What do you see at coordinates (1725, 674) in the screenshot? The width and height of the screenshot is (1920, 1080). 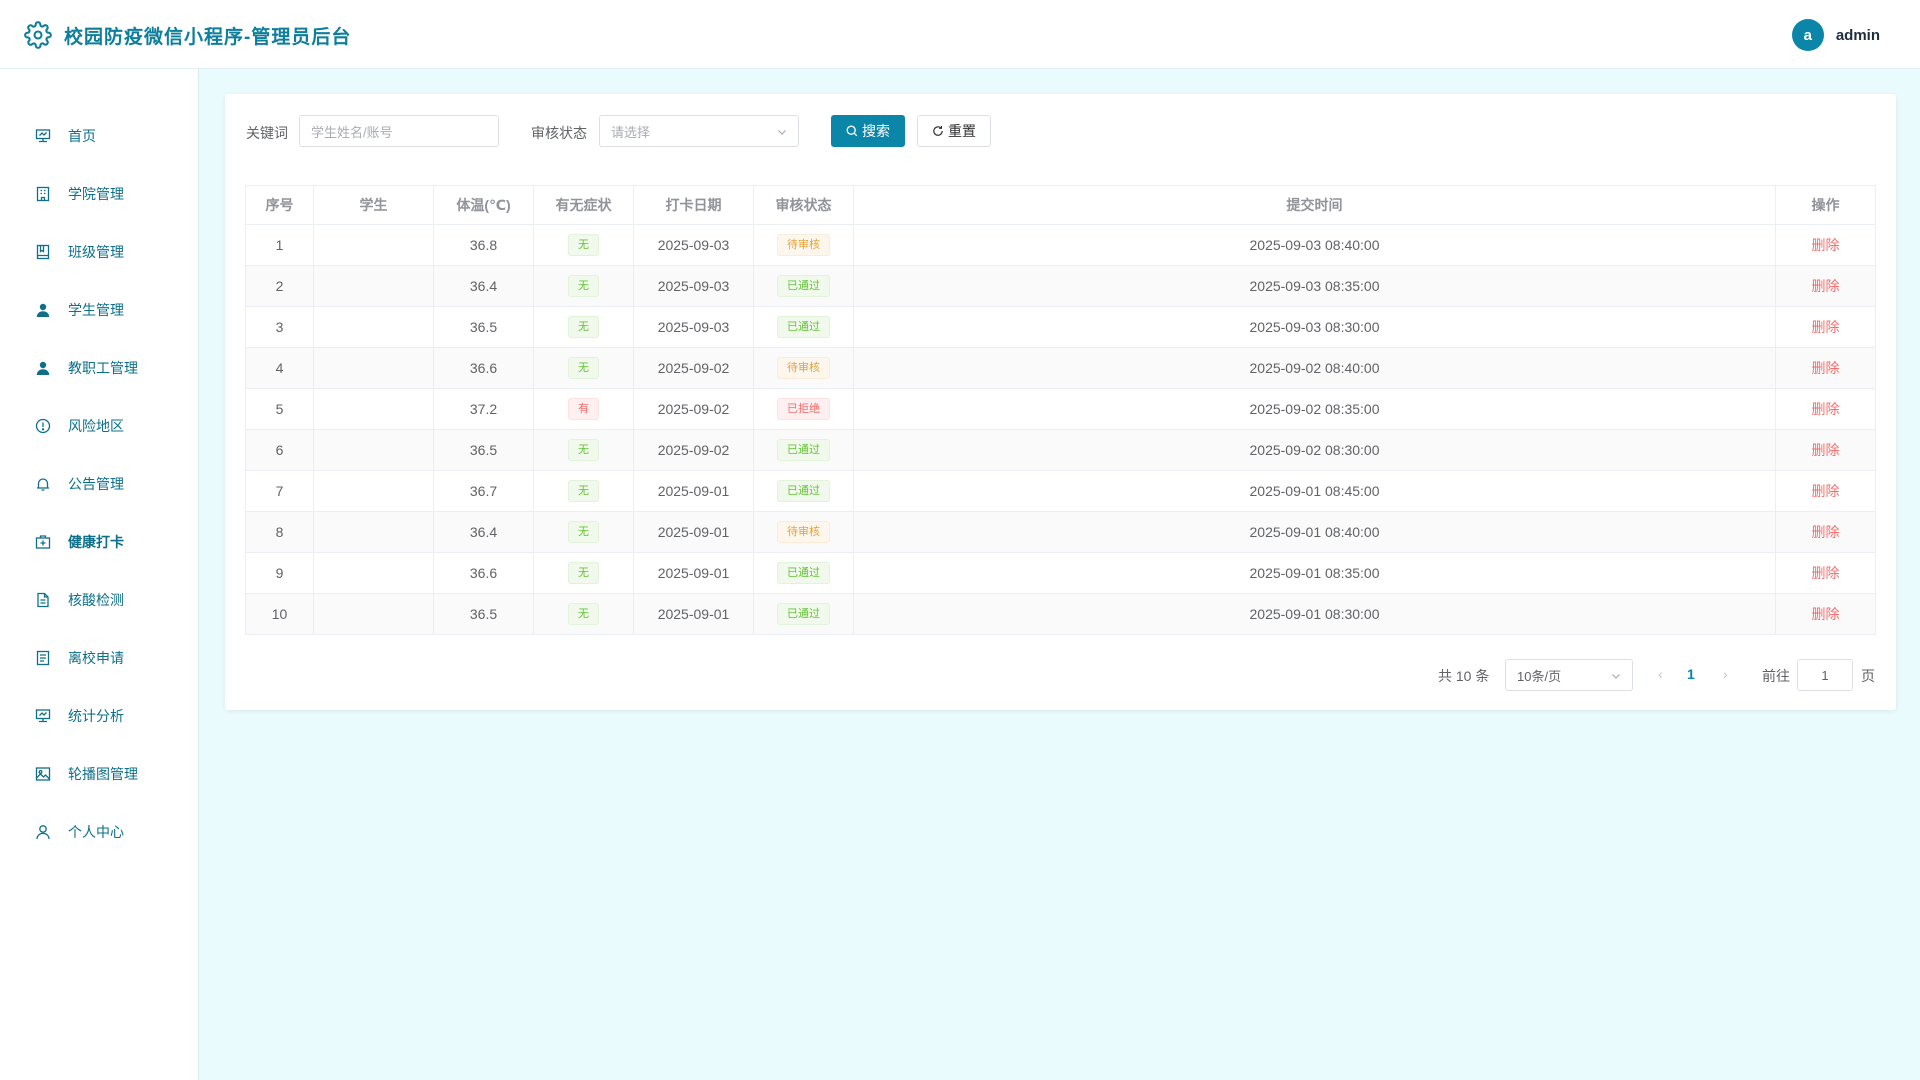 I see `next-page-icon: ›` at bounding box center [1725, 674].